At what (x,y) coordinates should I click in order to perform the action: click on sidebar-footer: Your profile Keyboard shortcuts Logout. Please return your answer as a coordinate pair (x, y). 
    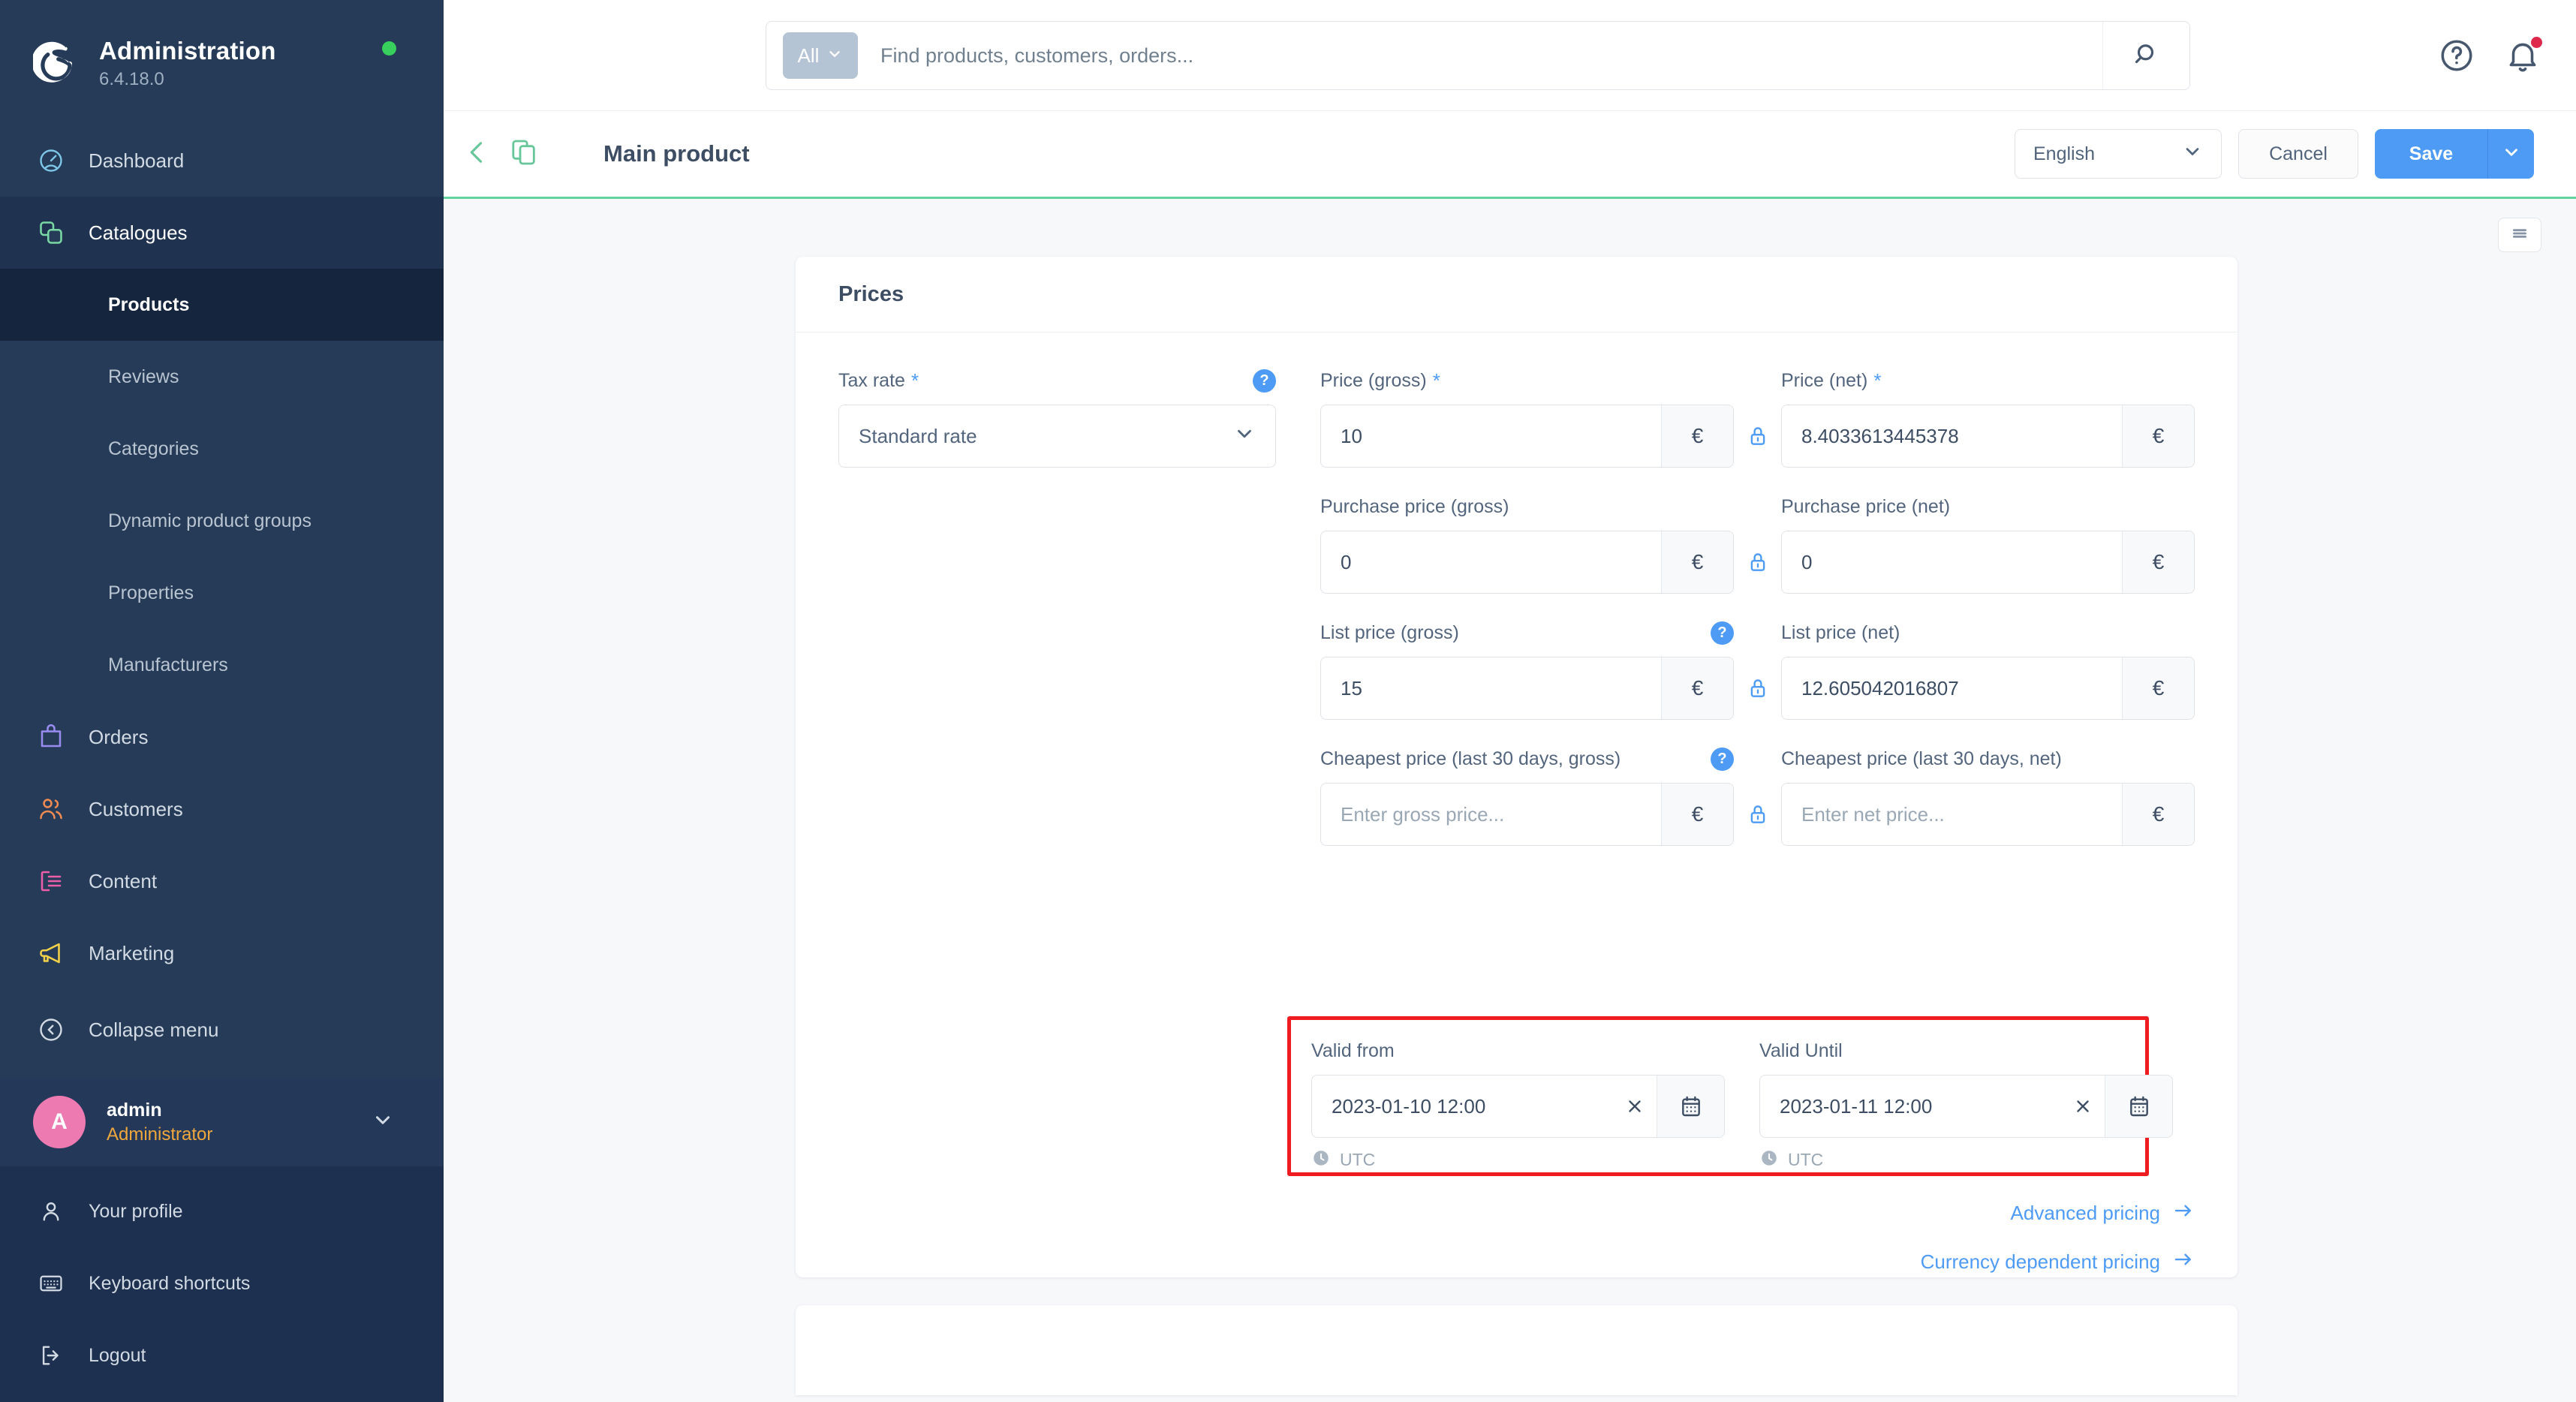
    Looking at the image, I should click on (222, 1284).